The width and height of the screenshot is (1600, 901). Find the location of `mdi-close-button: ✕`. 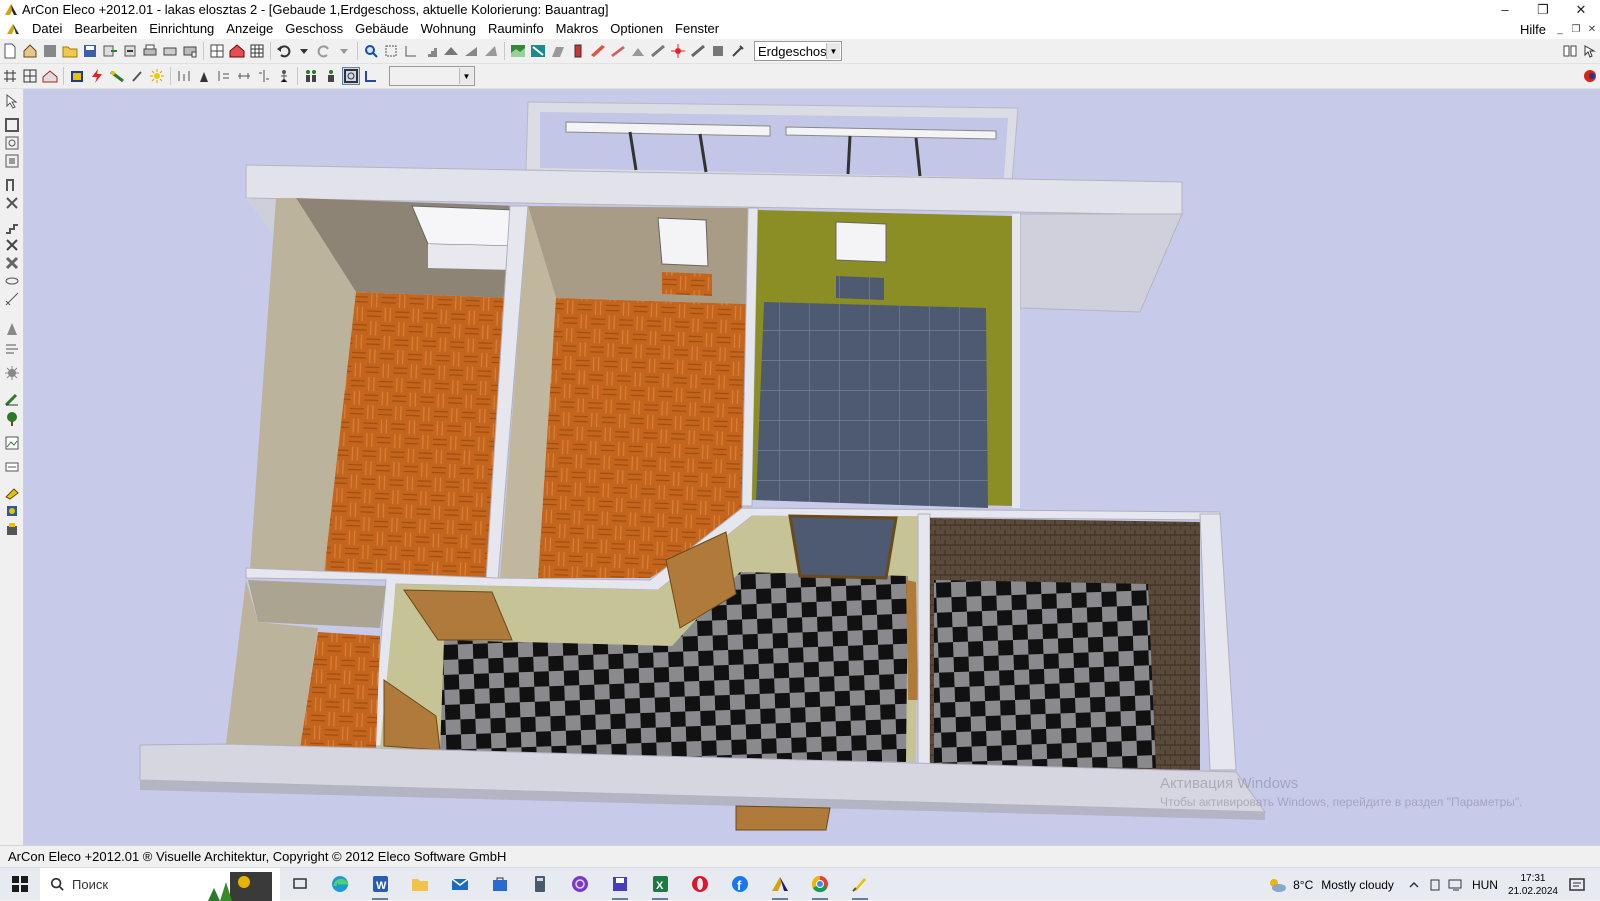

mdi-close-button: ✕ is located at coordinates (1592, 29).